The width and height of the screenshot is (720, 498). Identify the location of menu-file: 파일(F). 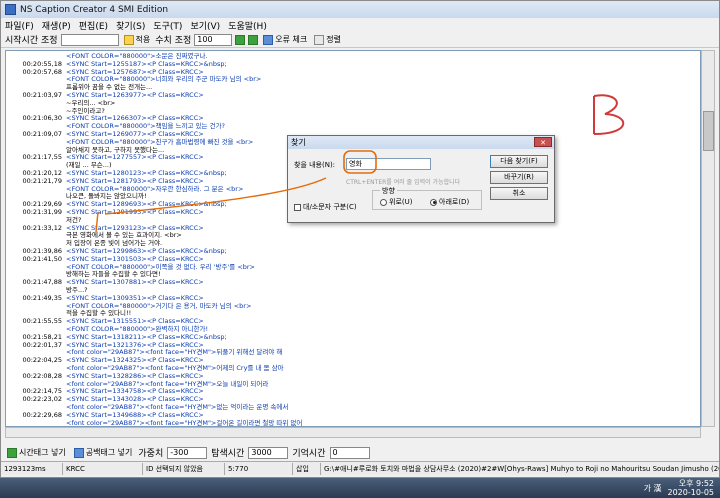
(19, 25).